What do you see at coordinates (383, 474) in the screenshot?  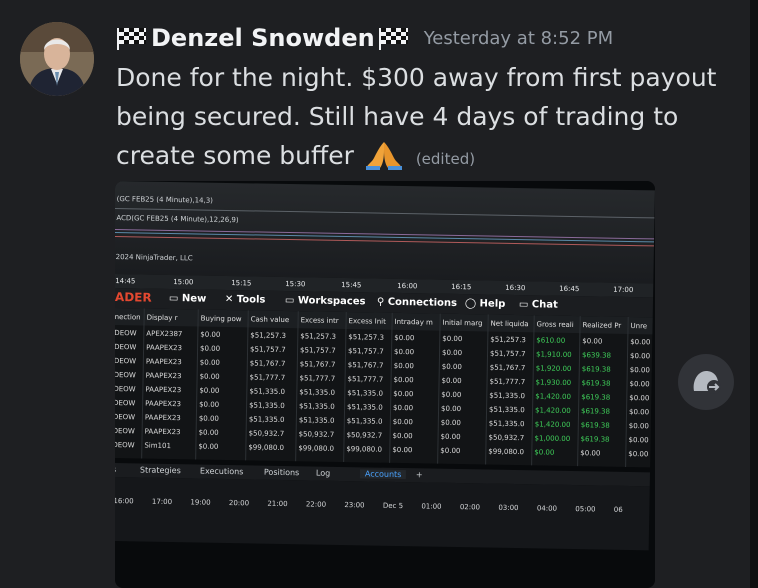 I see `tab-accounts: Accounts` at bounding box center [383, 474].